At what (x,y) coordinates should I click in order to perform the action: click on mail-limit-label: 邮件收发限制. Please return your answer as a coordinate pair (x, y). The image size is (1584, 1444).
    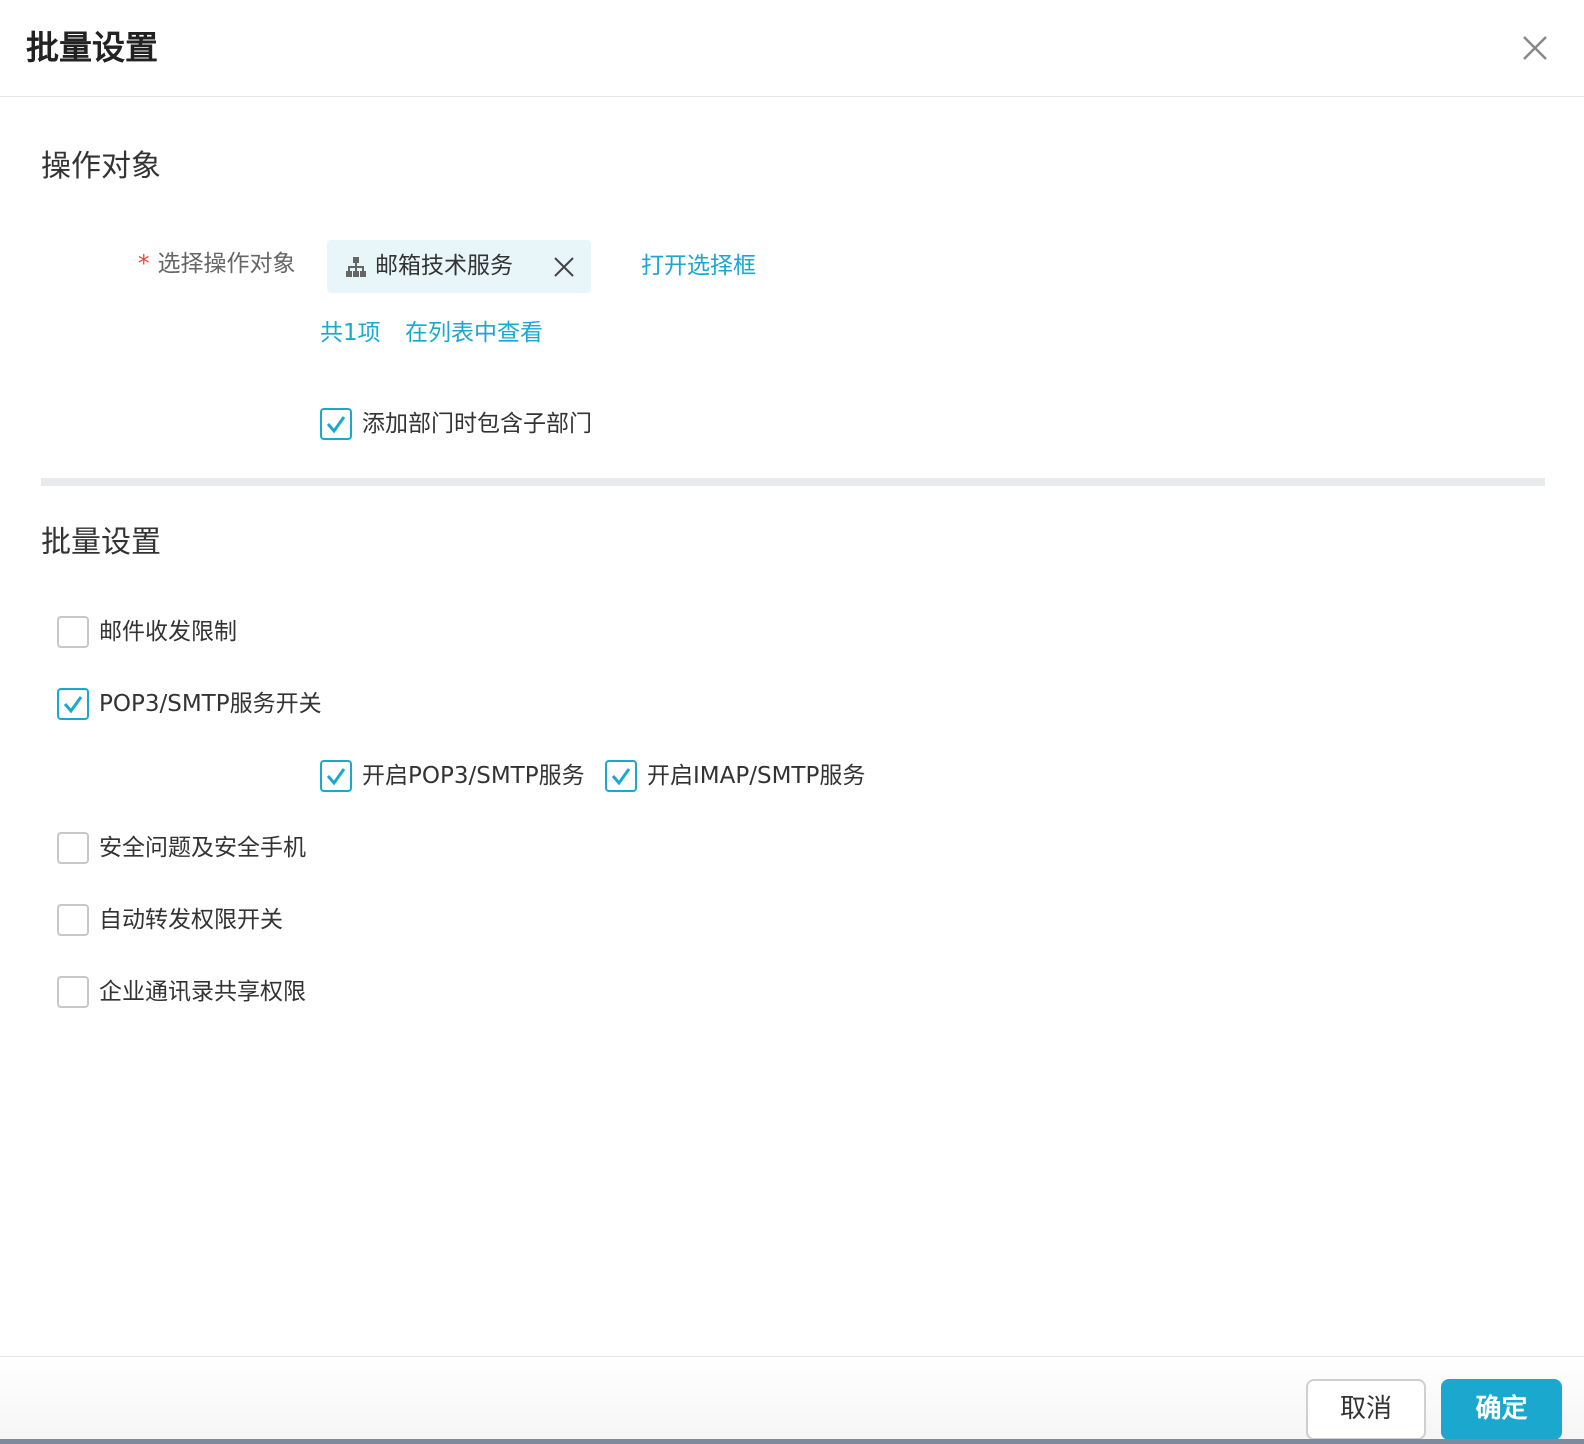
    Looking at the image, I should click on (168, 632).